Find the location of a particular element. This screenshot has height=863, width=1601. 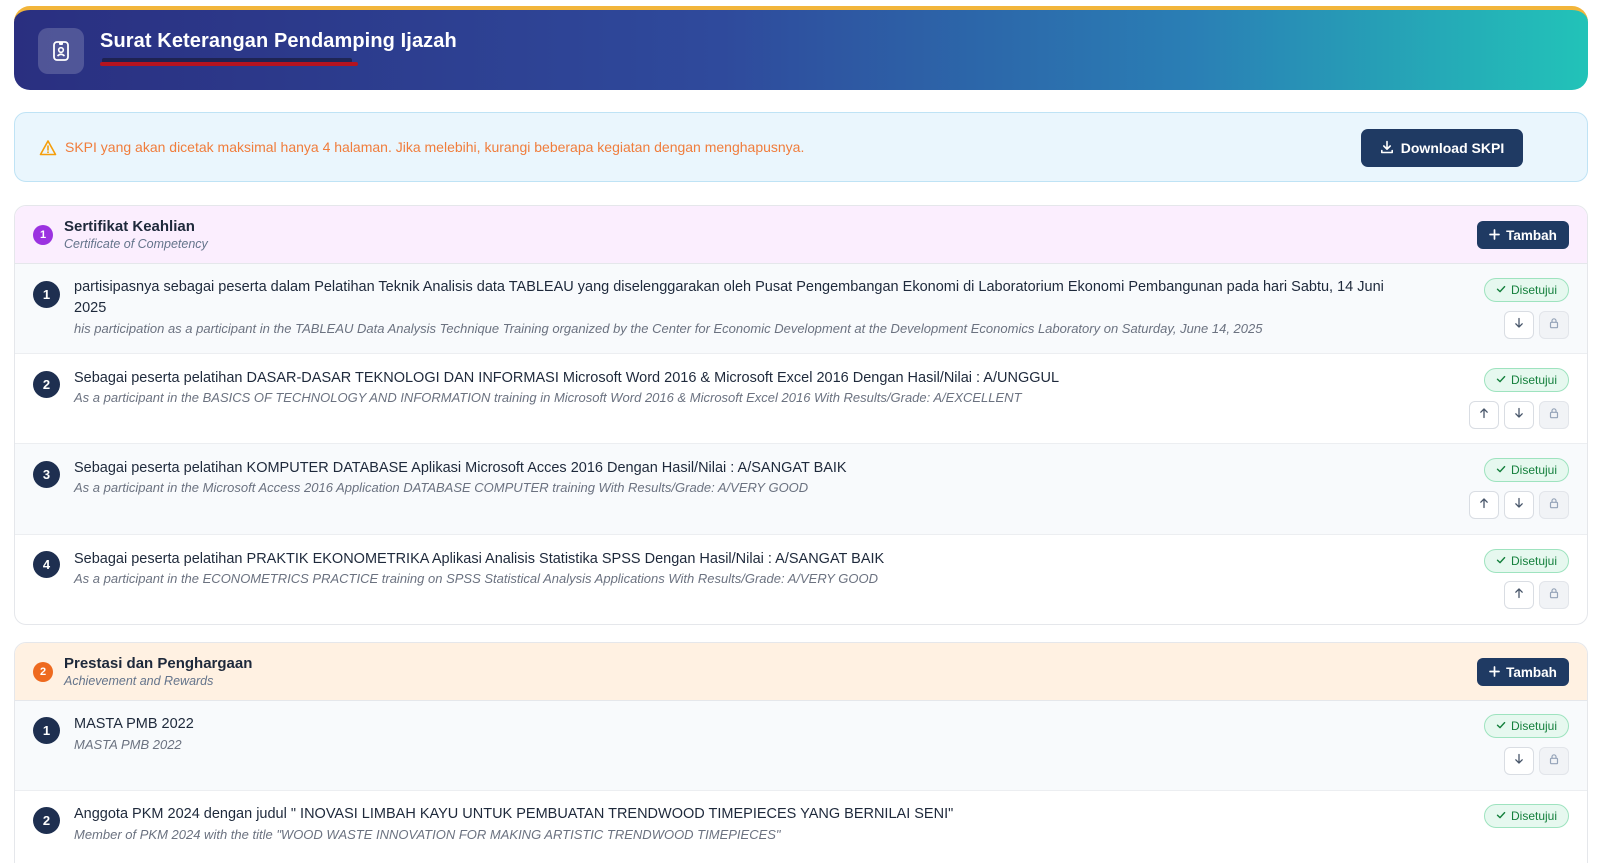

section-number: 1 is located at coordinates (43, 235).